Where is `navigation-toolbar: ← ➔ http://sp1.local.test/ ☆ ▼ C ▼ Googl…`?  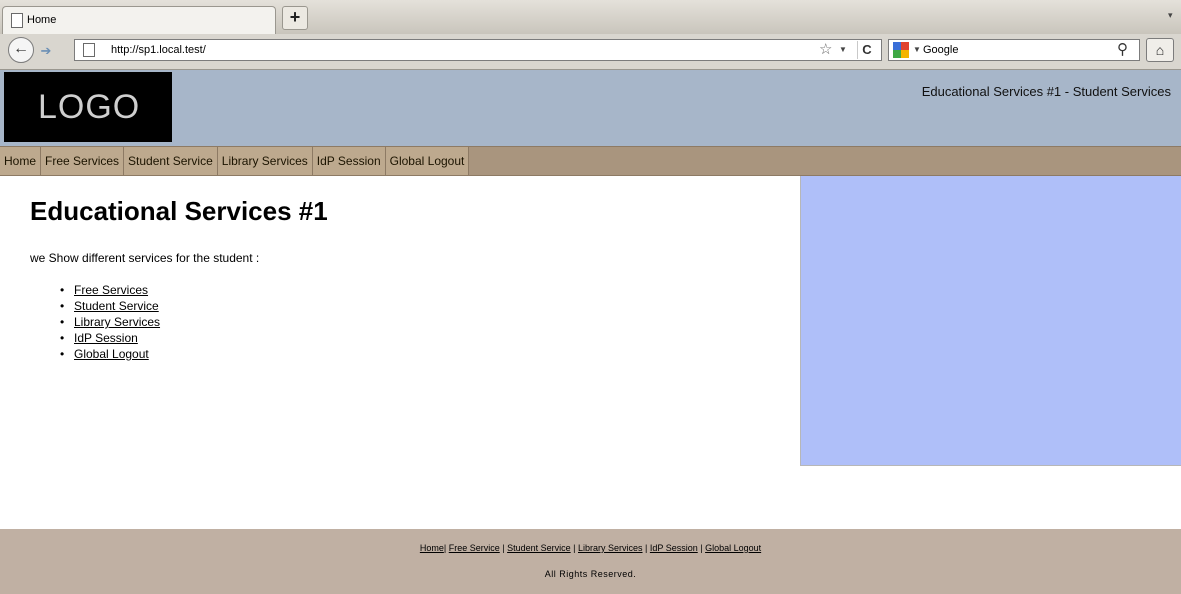 navigation-toolbar: ← ➔ http://sp1.local.test/ ☆ ▼ C ▼ Googl… is located at coordinates (590, 52).